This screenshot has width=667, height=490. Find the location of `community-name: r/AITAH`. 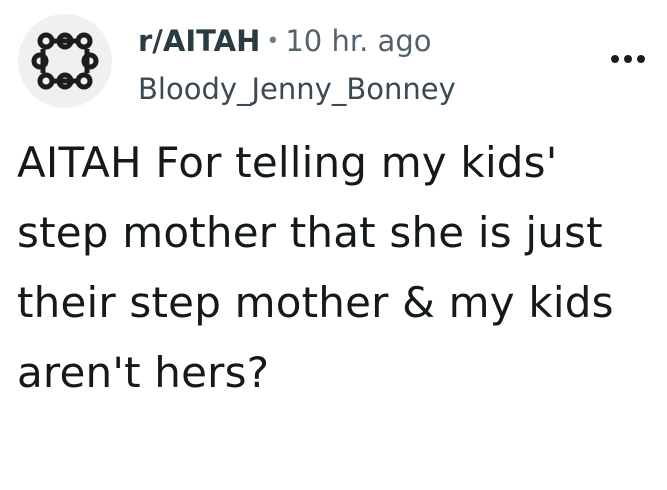

community-name: r/AITAH is located at coordinates (199, 41).